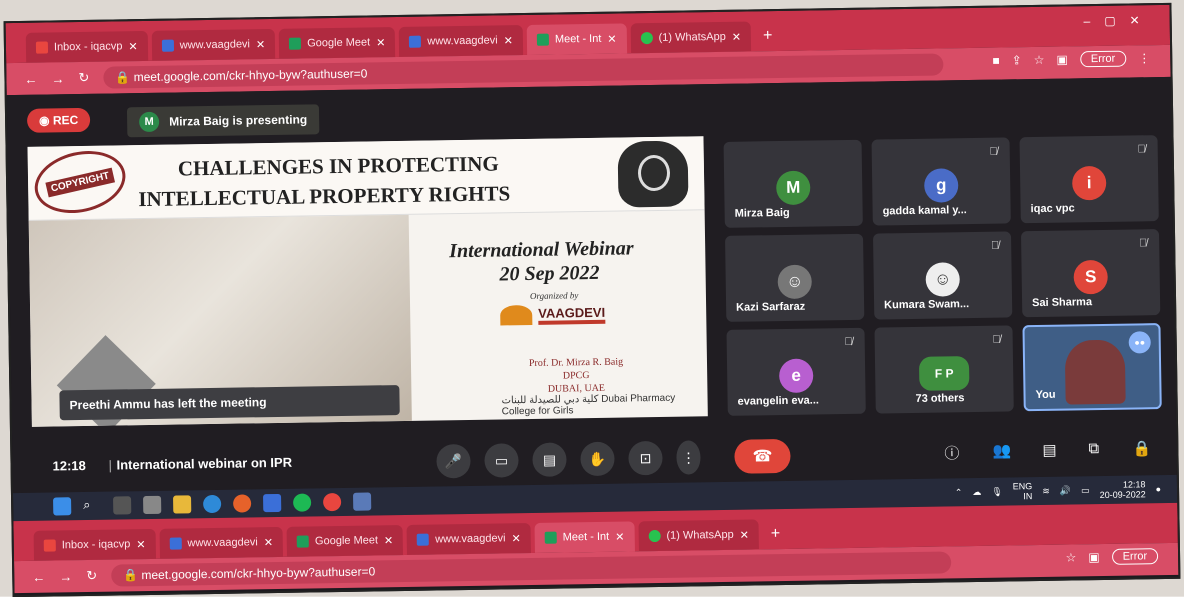 This screenshot has width=1184, height=597. Describe the element at coordinates (69, 465) in the screenshot. I see `meeting-clock: 12:18` at that location.